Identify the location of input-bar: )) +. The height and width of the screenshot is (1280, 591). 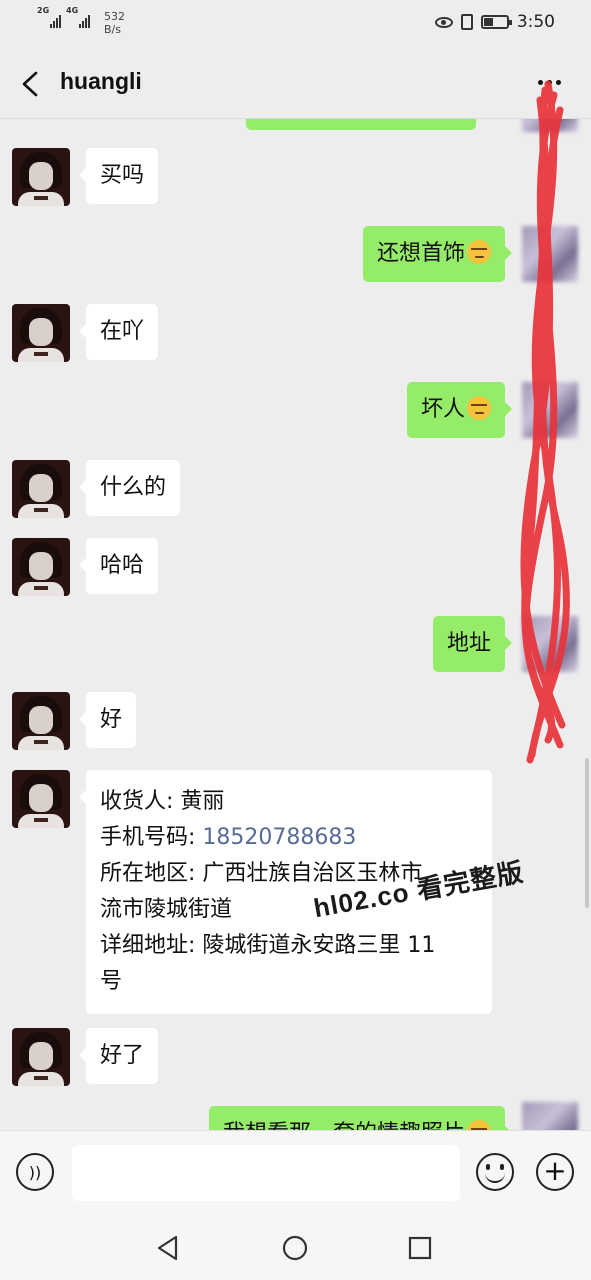
(295, 1173).